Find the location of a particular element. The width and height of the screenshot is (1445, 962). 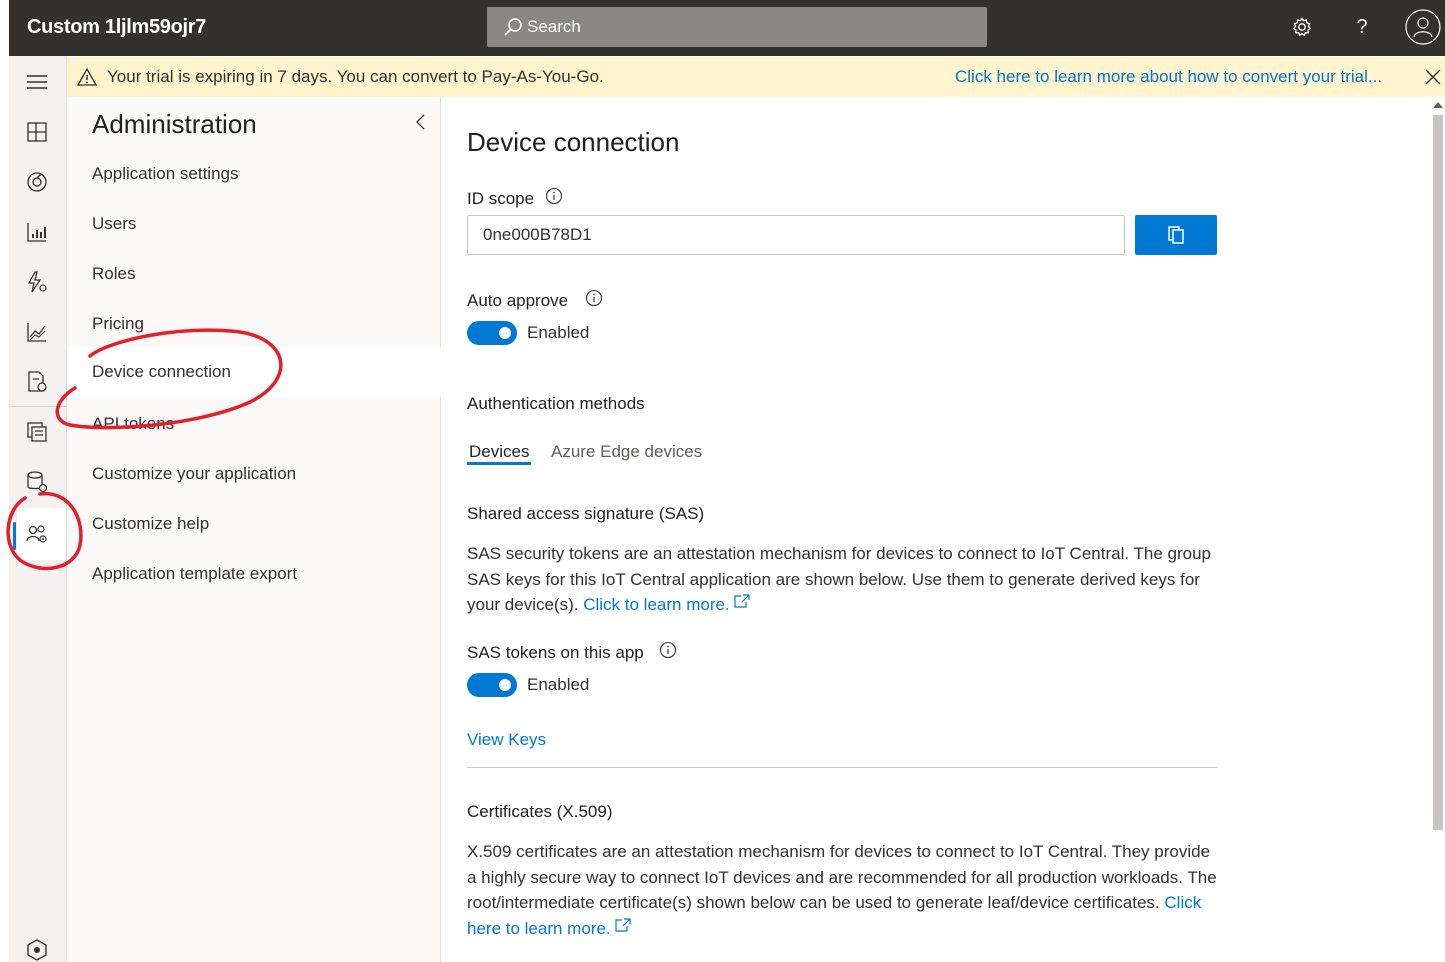

device-groups-icon is located at coordinates (37, 232).